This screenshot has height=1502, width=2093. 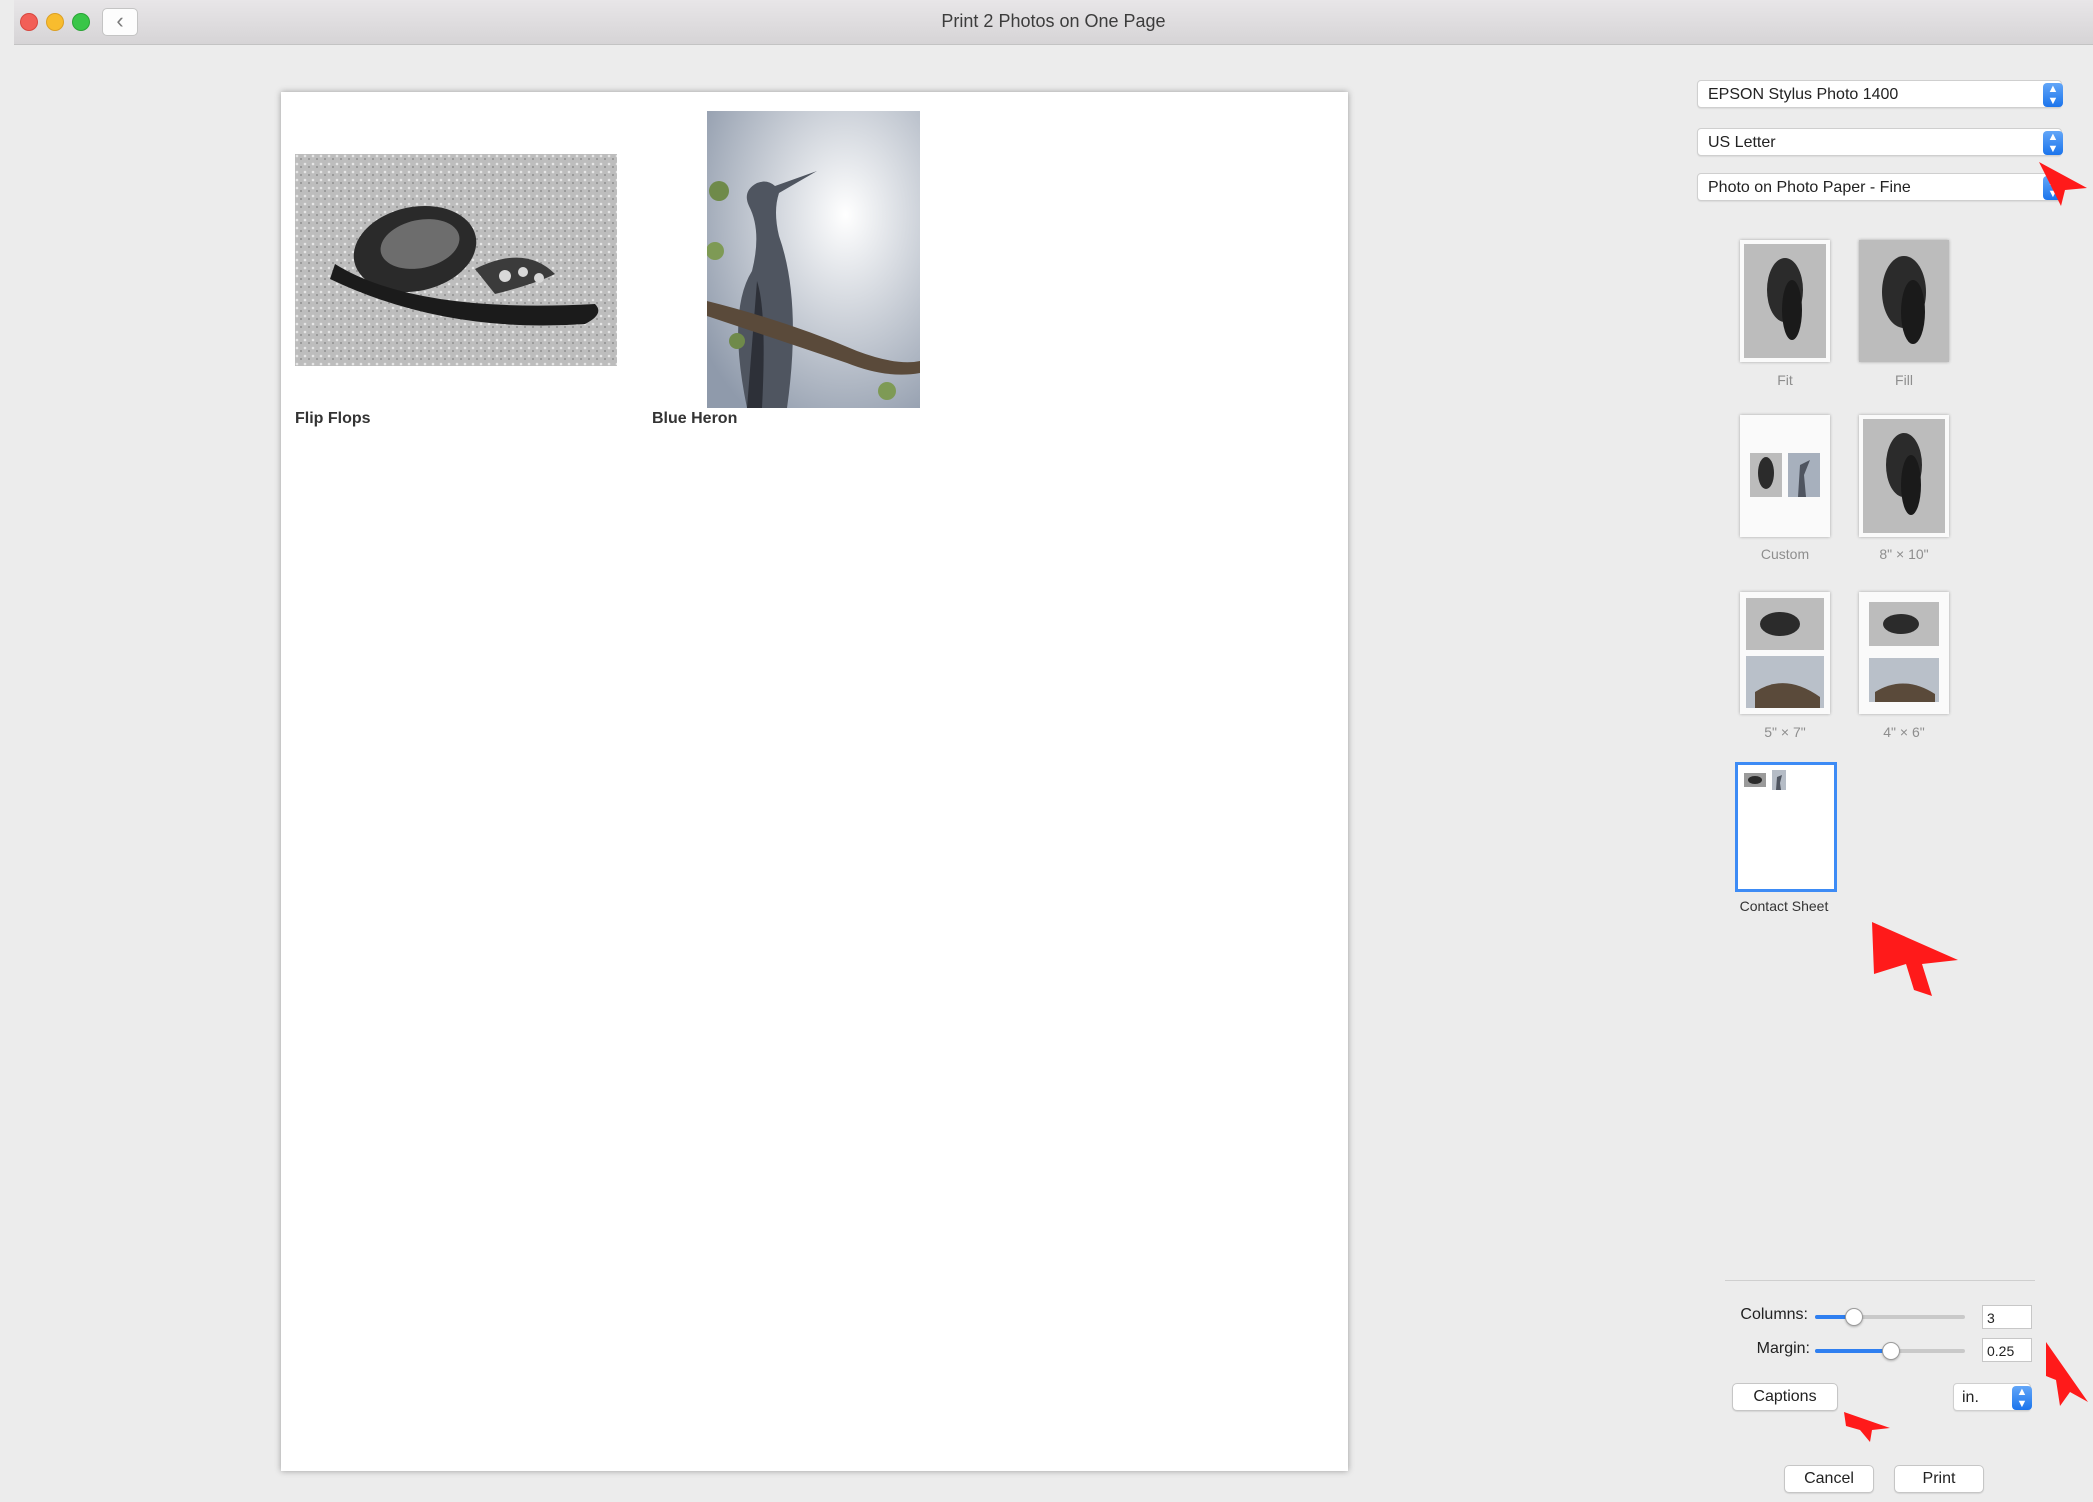 I want to click on layout-custom-thumbnail, so click(x=1785, y=476).